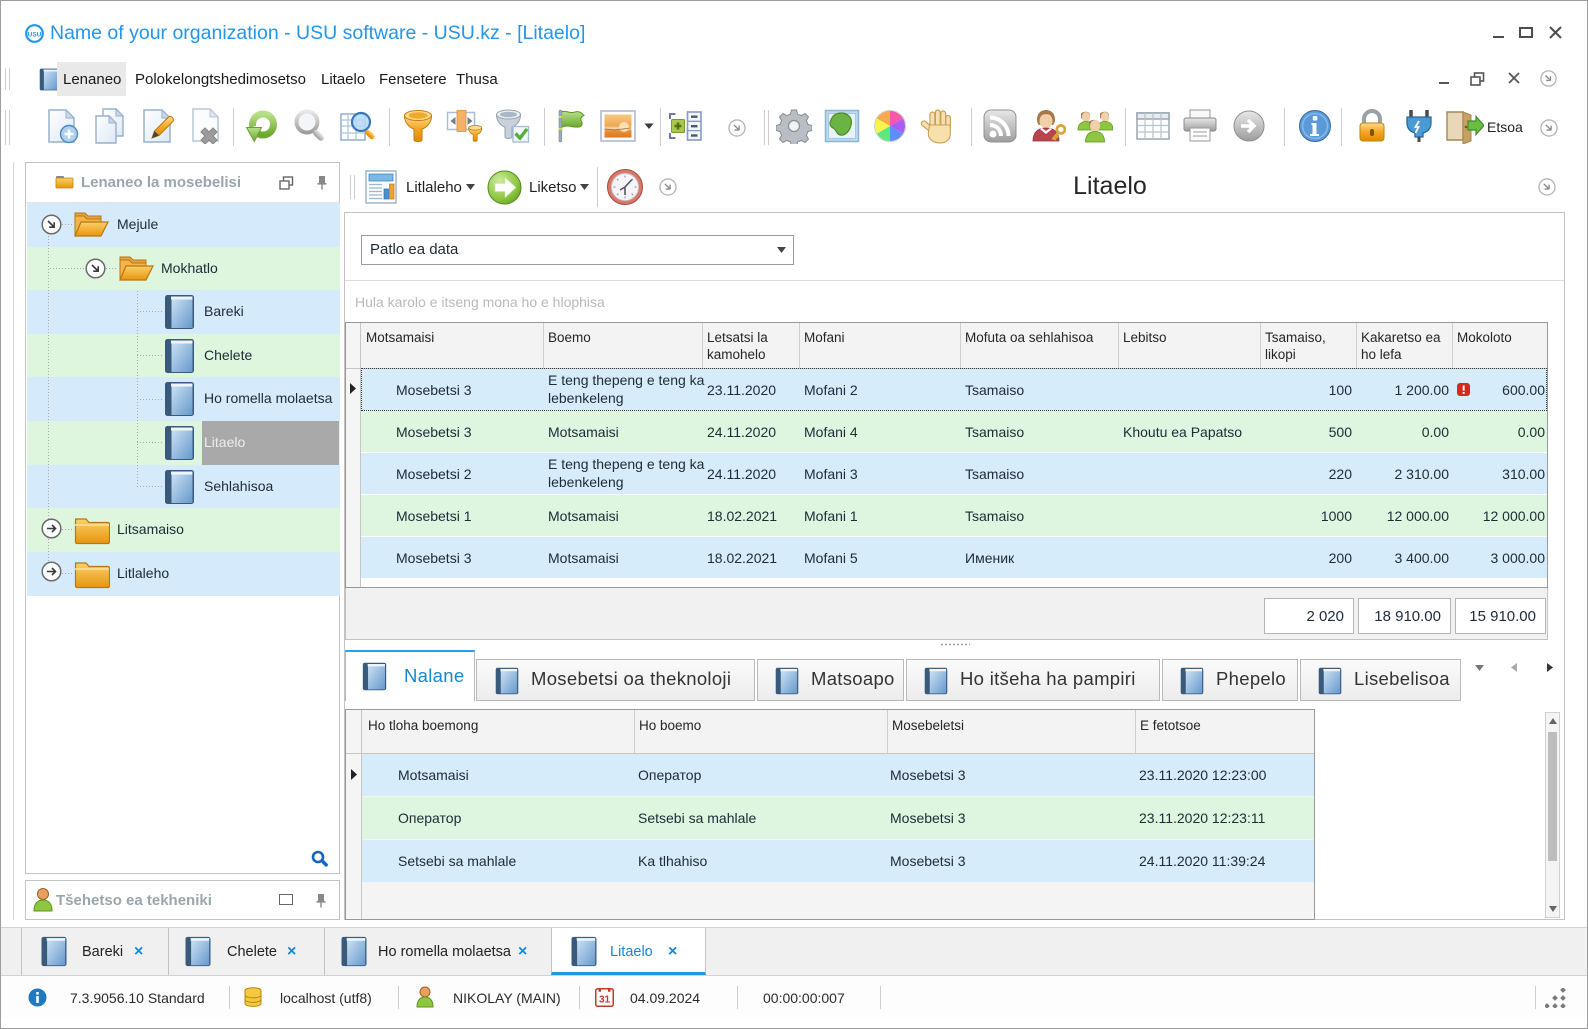 This screenshot has width=1588, height=1029. I want to click on svg-text: 31, so click(605, 1000).